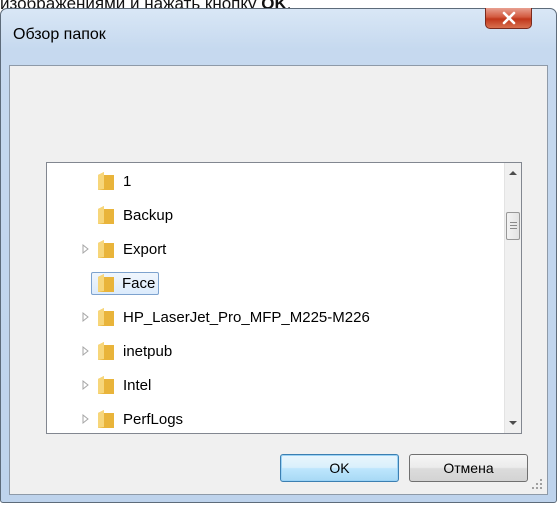 This screenshot has width=559, height=505. Describe the element at coordinates (339, 468) in the screenshot. I see `ok-button: OK` at that location.